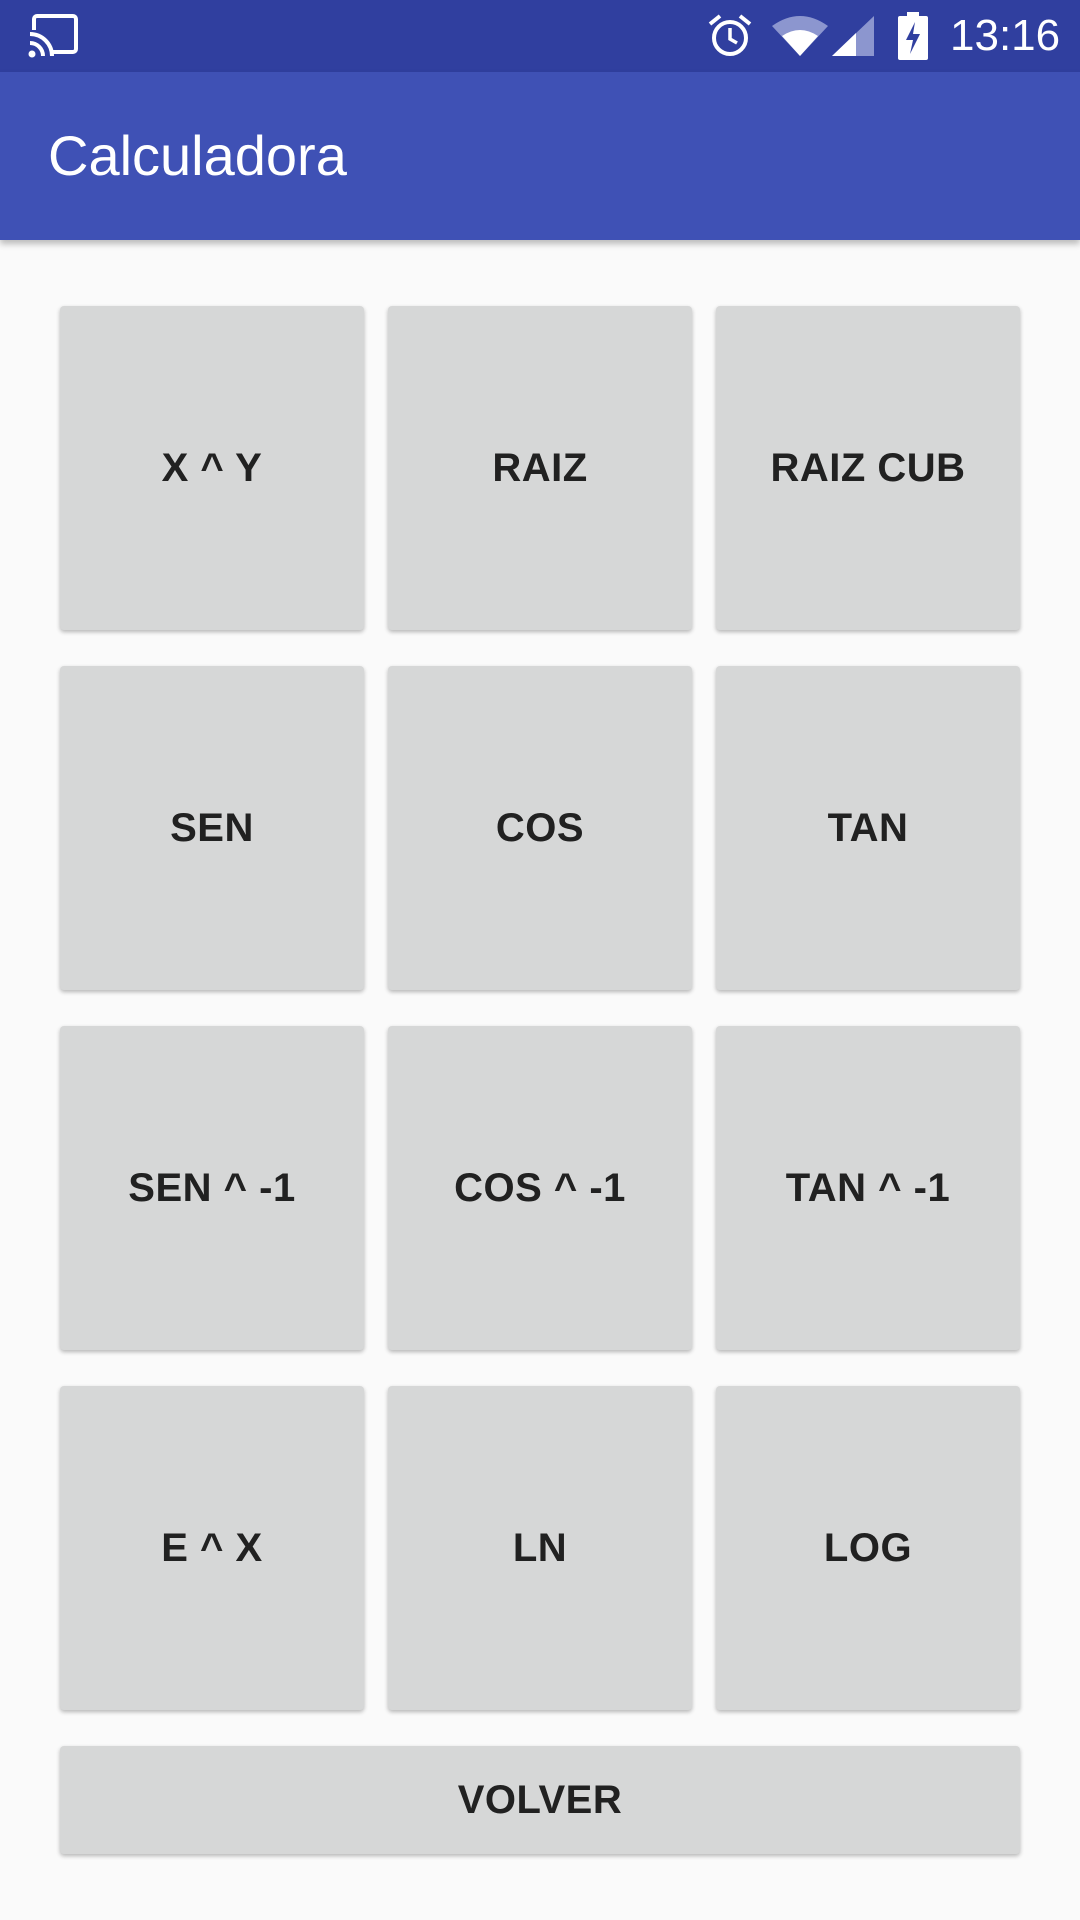 The height and width of the screenshot is (1920, 1080). What do you see at coordinates (868, 828) in the screenshot?
I see `tangent-button: TAN` at bounding box center [868, 828].